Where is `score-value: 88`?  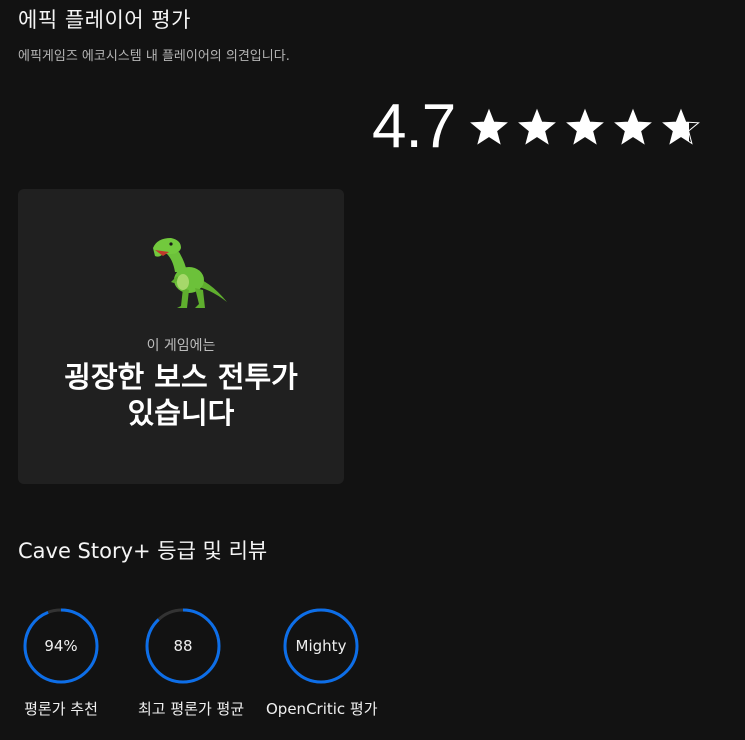
score-value: 88 is located at coordinates (183, 646).